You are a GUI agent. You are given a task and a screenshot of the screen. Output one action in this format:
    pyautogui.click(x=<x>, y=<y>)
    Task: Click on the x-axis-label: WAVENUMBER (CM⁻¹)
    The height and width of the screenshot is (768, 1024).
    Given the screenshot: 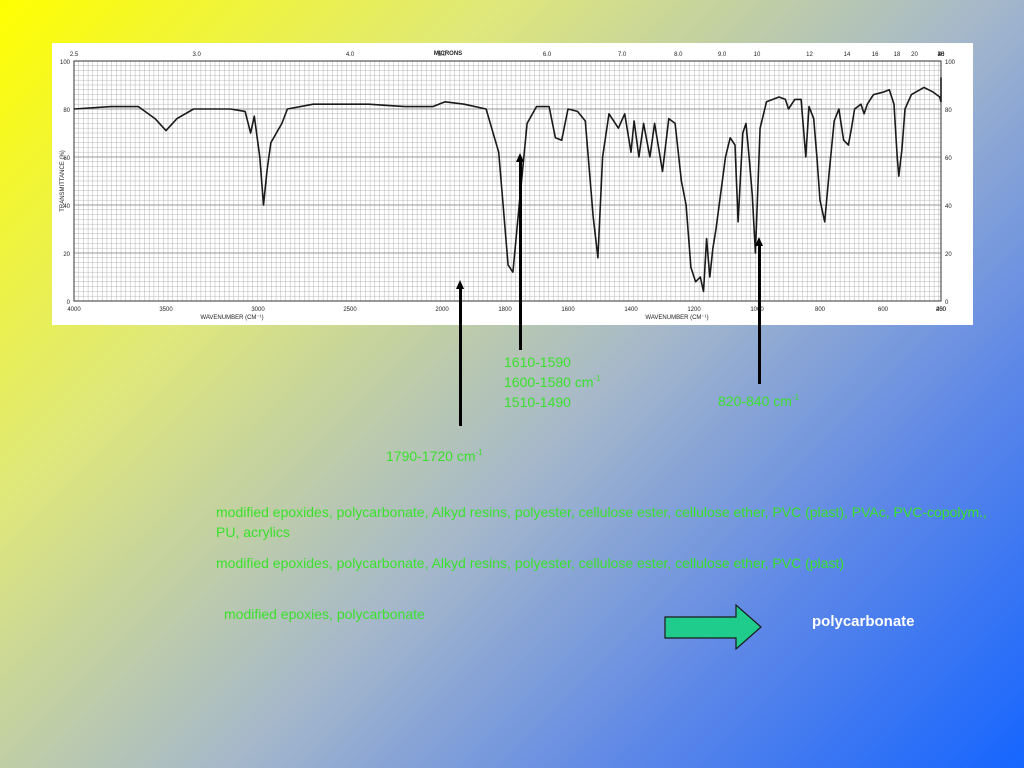 What is the action you would take?
    pyautogui.click(x=231, y=318)
    